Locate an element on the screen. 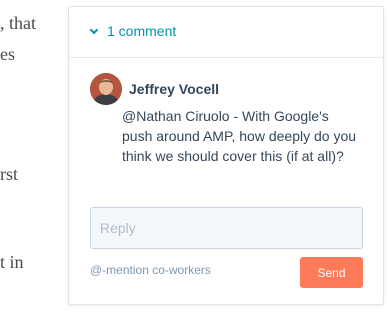  send-button: Send is located at coordinates (331, 272).